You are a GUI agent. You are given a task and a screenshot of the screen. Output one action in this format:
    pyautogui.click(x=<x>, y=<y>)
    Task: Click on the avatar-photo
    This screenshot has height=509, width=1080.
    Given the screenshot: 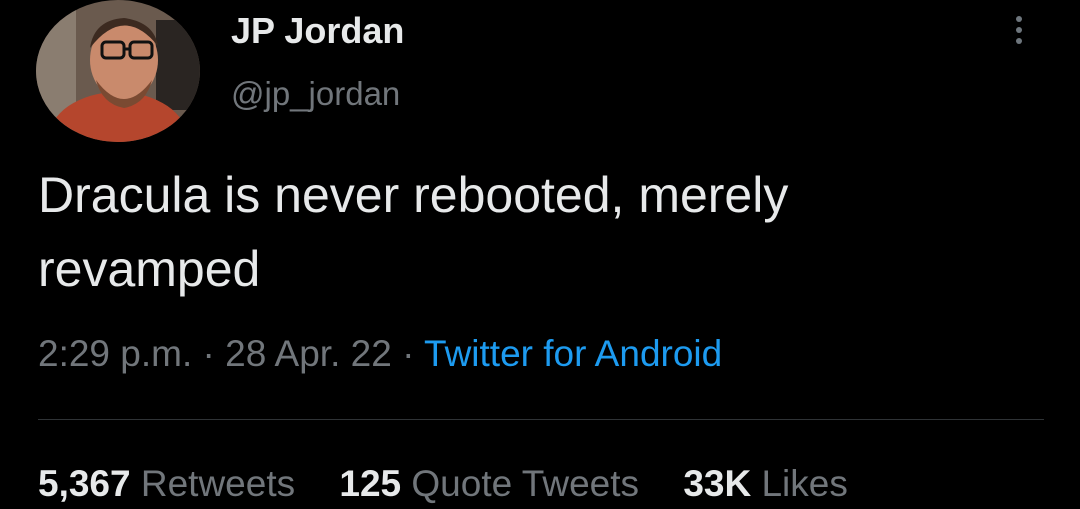 What is the action you would take?
    pyautogui.click(x=118, y=71)
    